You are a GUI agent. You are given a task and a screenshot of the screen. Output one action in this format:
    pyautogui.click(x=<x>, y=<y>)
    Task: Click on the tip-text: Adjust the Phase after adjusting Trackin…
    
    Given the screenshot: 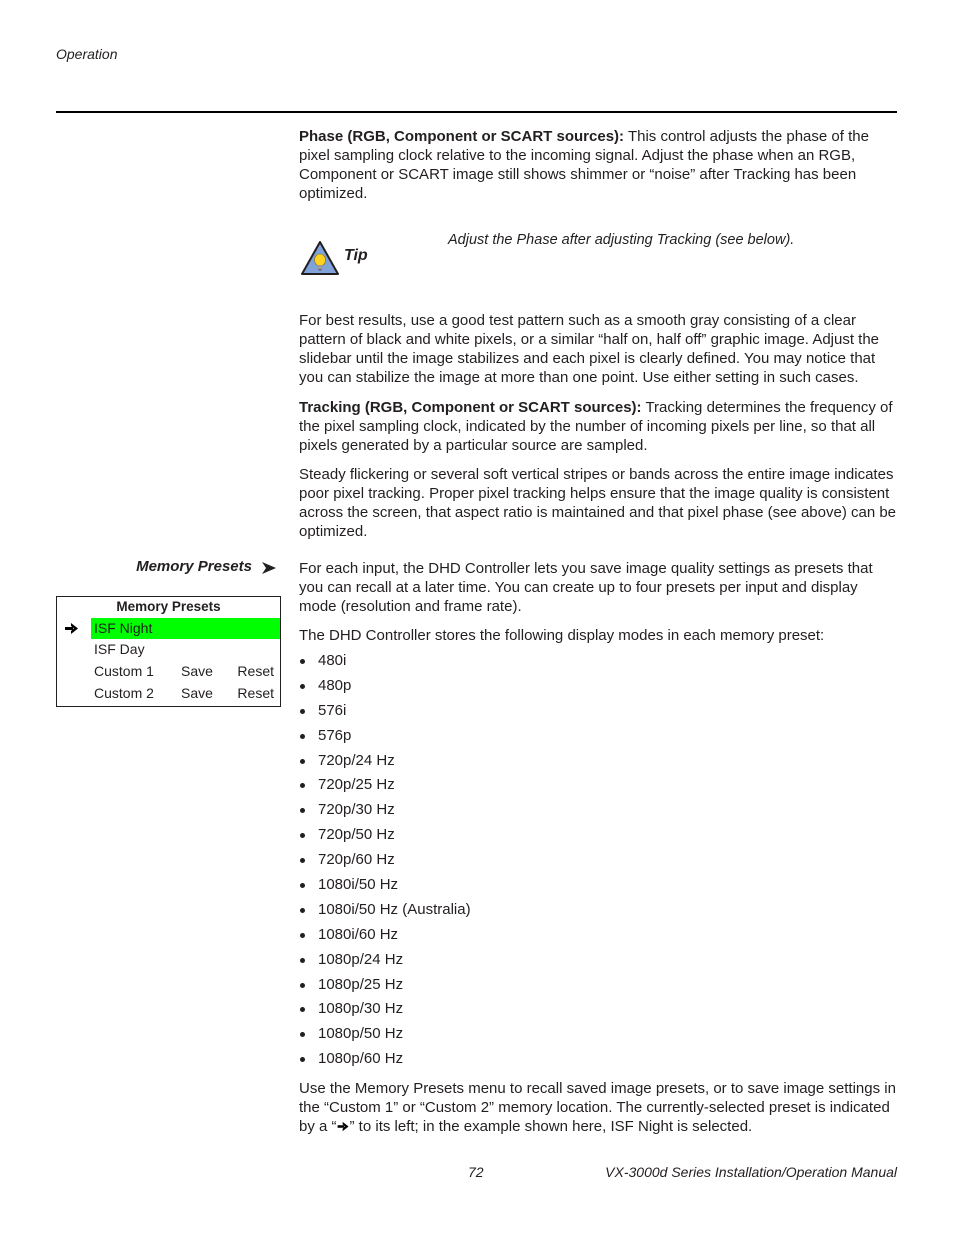 What is the action you would take?
    pyautogui.click(x=621, y=240)
    